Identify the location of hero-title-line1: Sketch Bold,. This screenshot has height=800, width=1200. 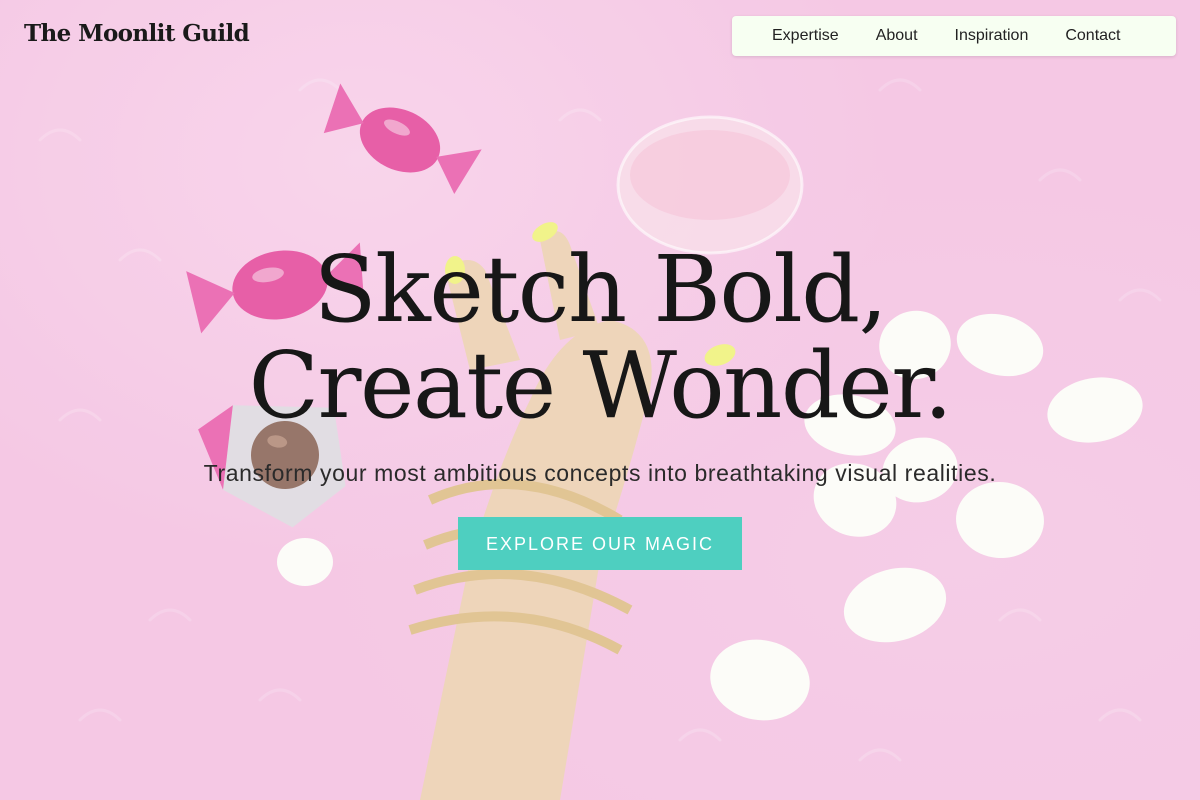
(600, 289).